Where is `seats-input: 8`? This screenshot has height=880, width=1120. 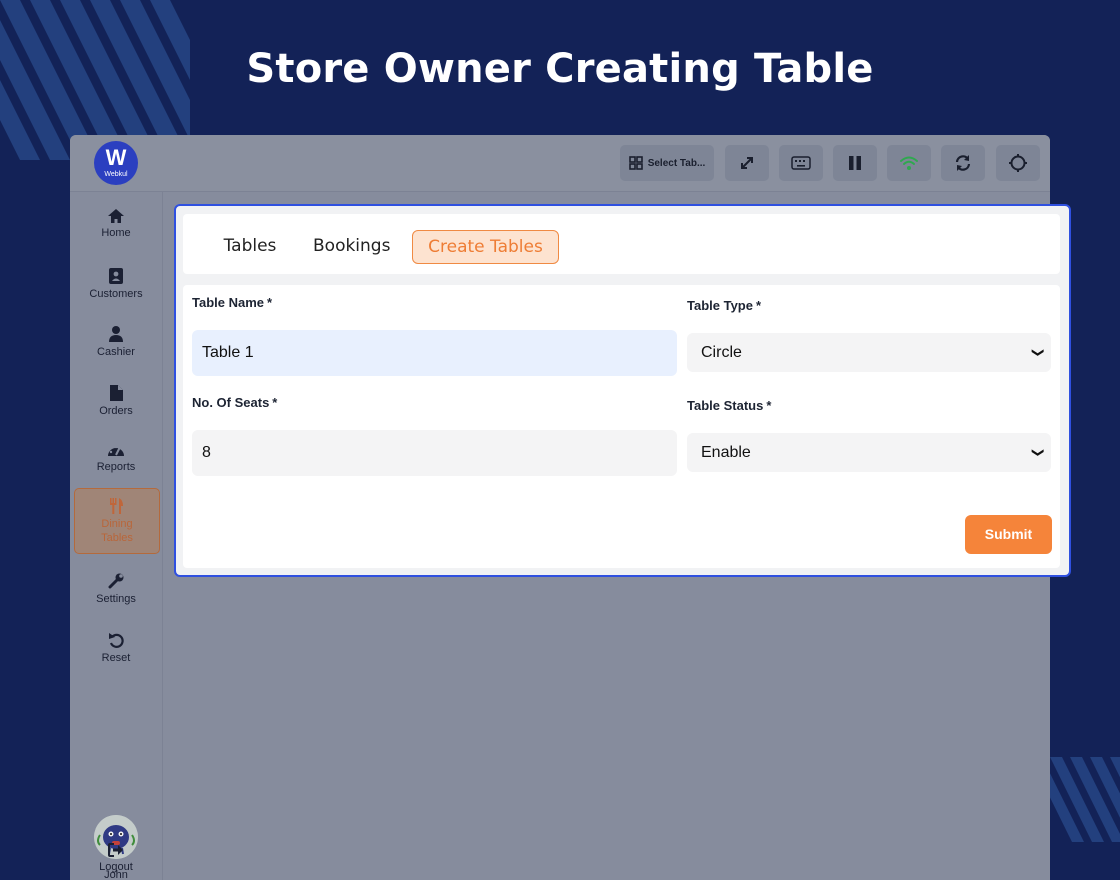 seats-input: 8 is located at coordinates (434, 453).